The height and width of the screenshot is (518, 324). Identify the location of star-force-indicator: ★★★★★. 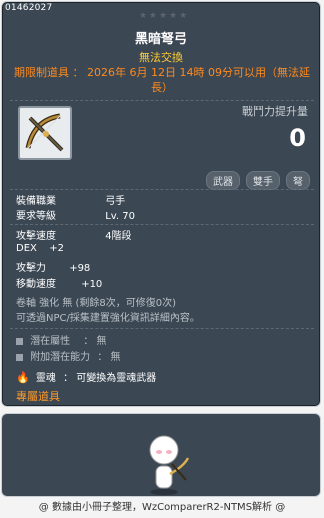
(164, 16).